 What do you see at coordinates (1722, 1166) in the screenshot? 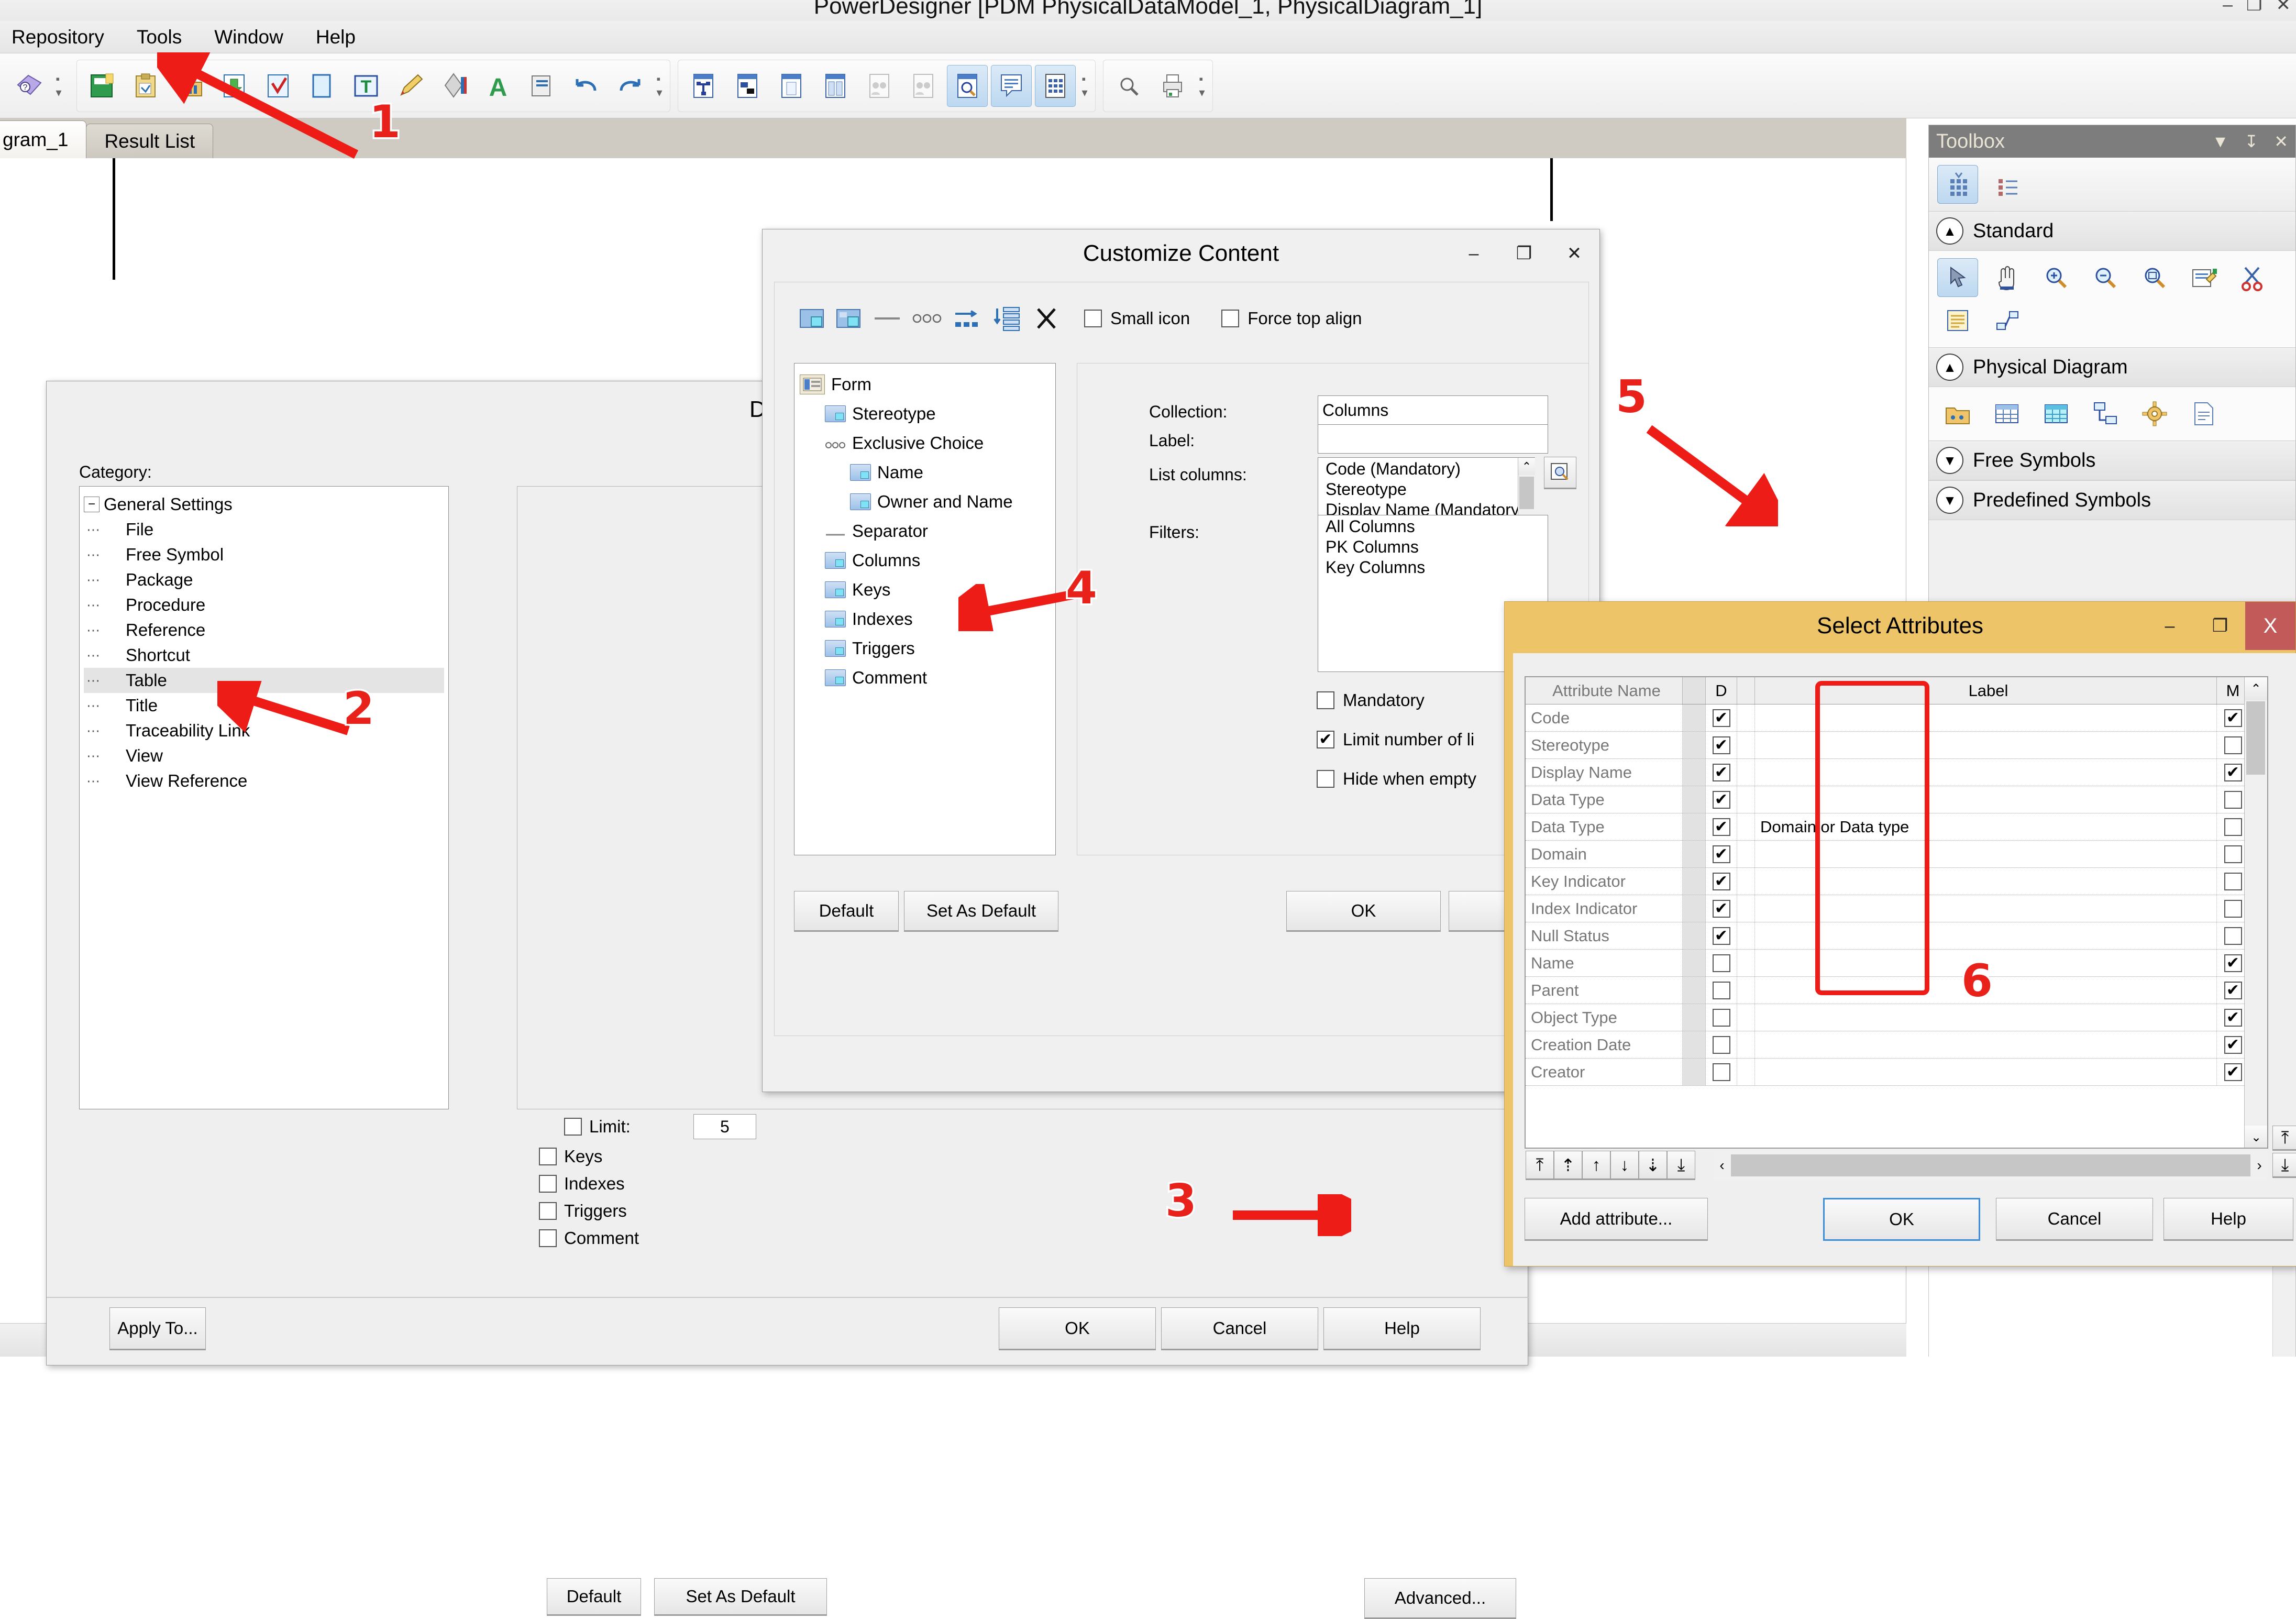
I see `scroll-left-icon: ‹` at bounding box center [1722, 1166].